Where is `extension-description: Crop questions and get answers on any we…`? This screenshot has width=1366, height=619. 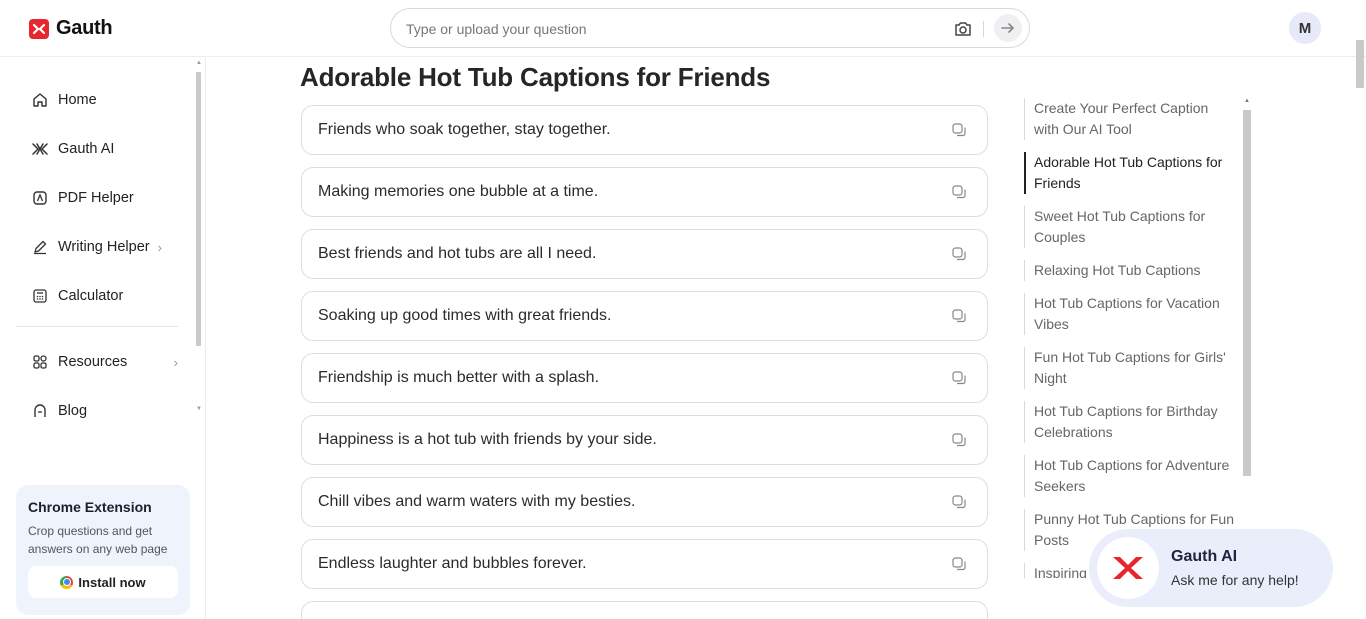 extension-description: Crop questions and get answers on any we… is located at coordinates (98, 540).